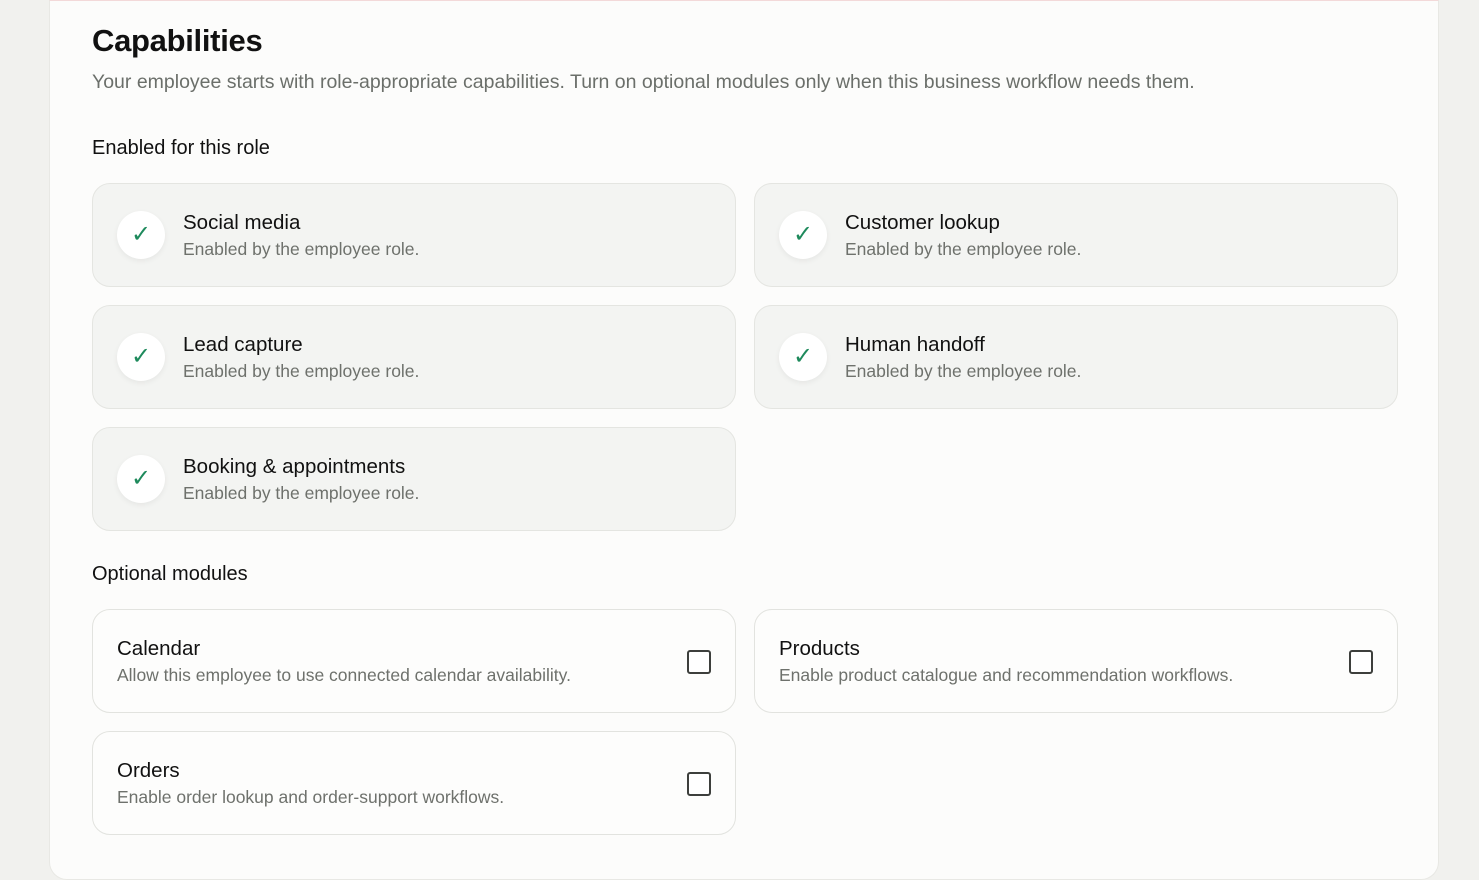  Describe the element at coordinates (1361, 662) in the screenshot. I see `products-checkbox` at that location.